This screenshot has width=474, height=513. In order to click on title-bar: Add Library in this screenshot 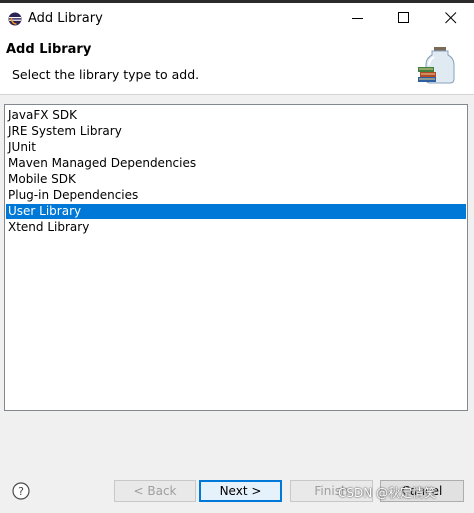, I will do `click(237, 19)`.